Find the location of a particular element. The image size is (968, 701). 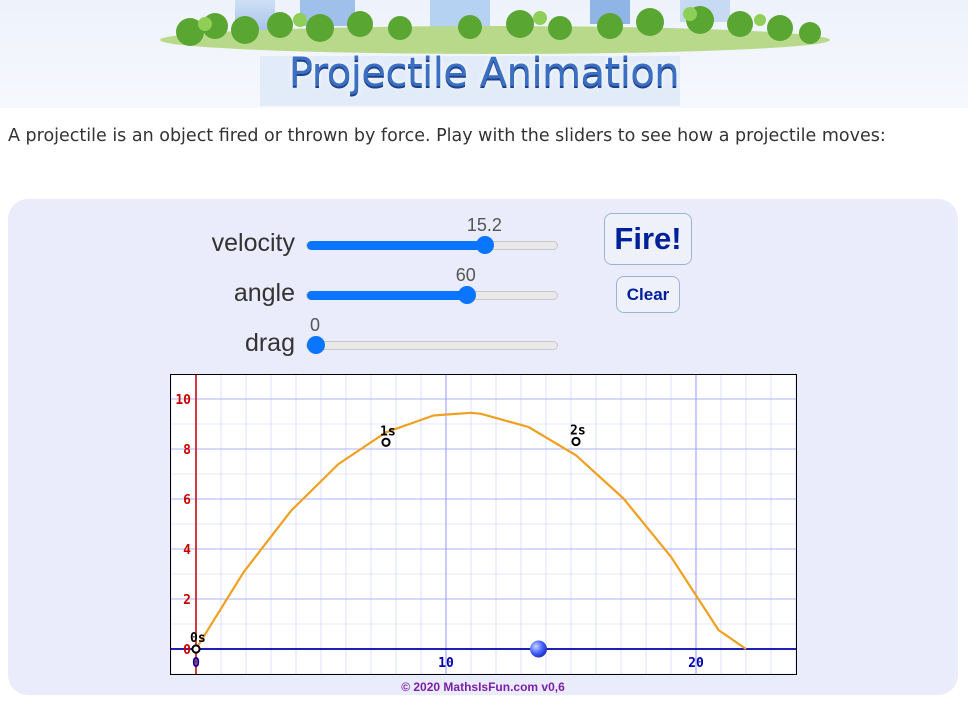

y-tick-label: 2 is located at coordinates (187, 600).